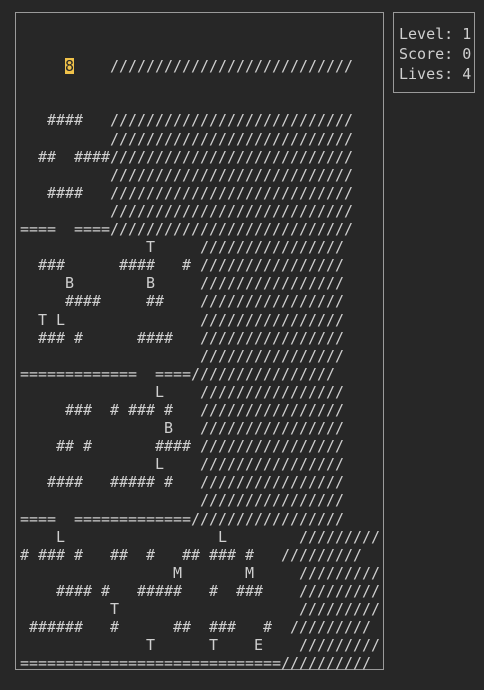 The width and height of the screenshot is (484, 690). What do you see at coordinates (200, 609) in the screenshot?
I see `board-row: T /////////` at bounding box center [200, 609].